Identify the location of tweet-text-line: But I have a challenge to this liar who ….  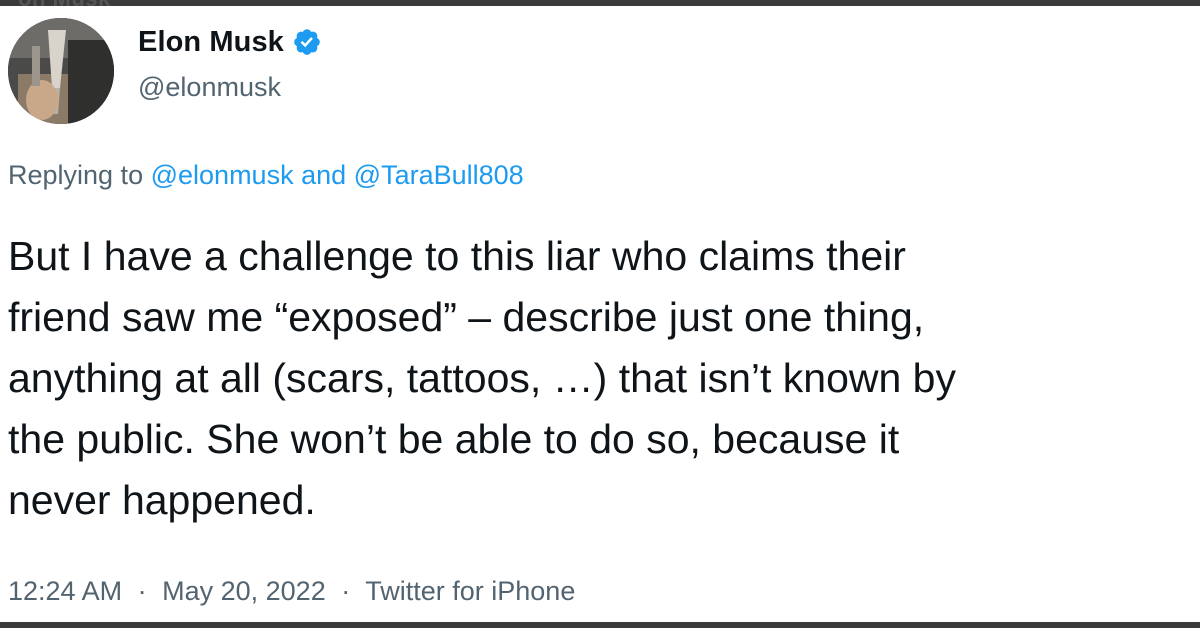
(457, 256).